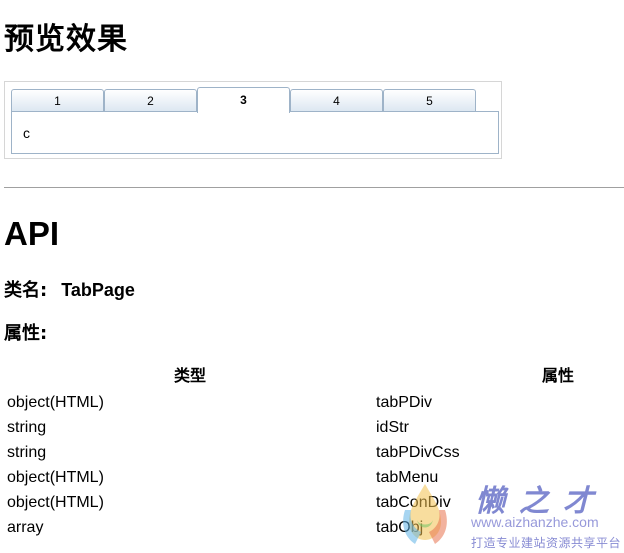  Describe the element at coordinates (190, 375) in the screenshot. I see `header-type: 类型` at that location.